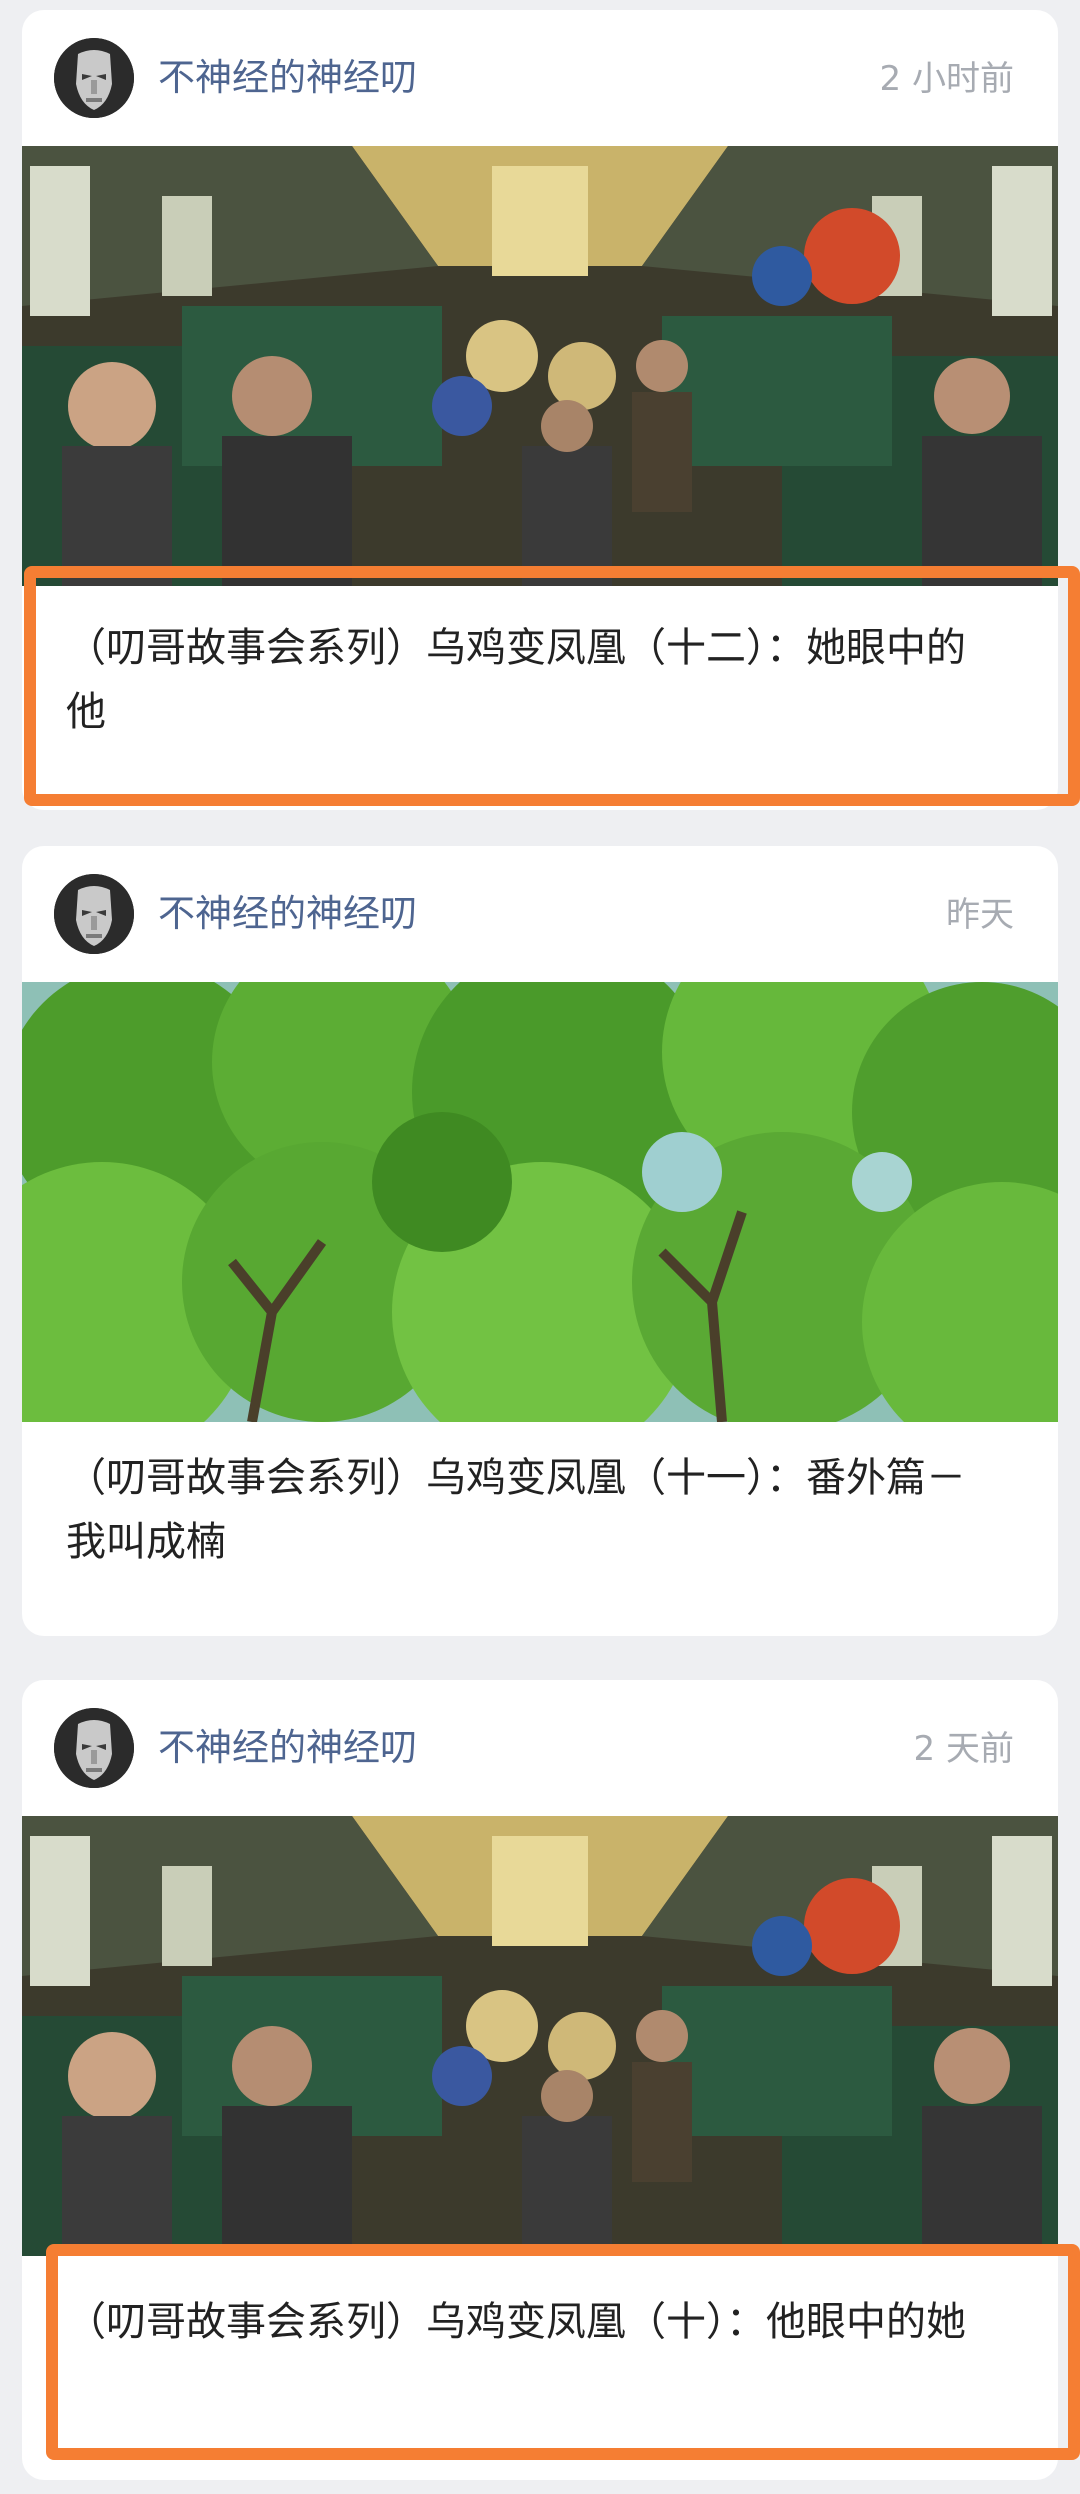 This screenshot has width=1080, height=2494. I want to click on post-time: 2 天前, so click(963, 1749).